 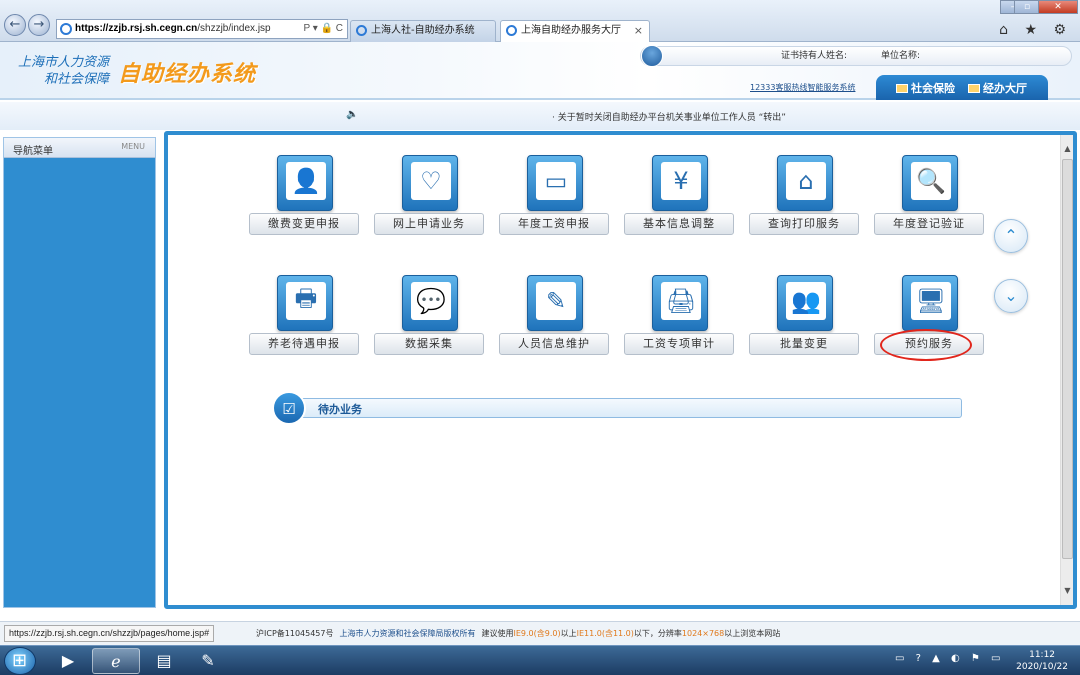 What do you see at coordinates (352, 114) in the screenshot?
I see `speaker-icon: 🔈` at bounding box center [352, 114].